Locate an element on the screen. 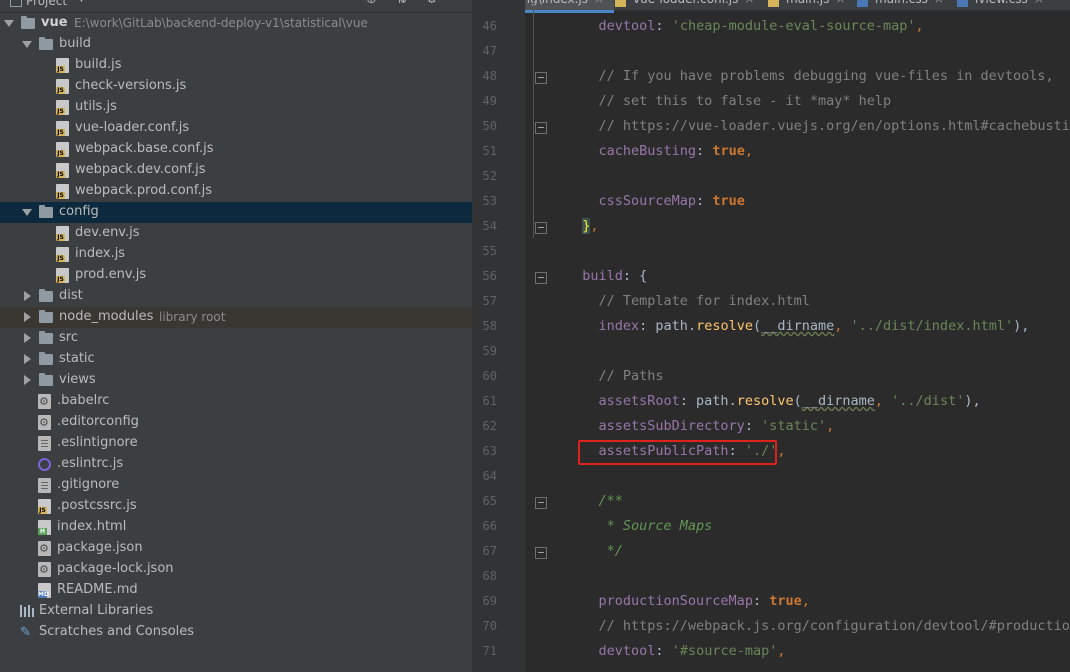  code-line: cacheBusting: true, is located at coordinates (659, 151).